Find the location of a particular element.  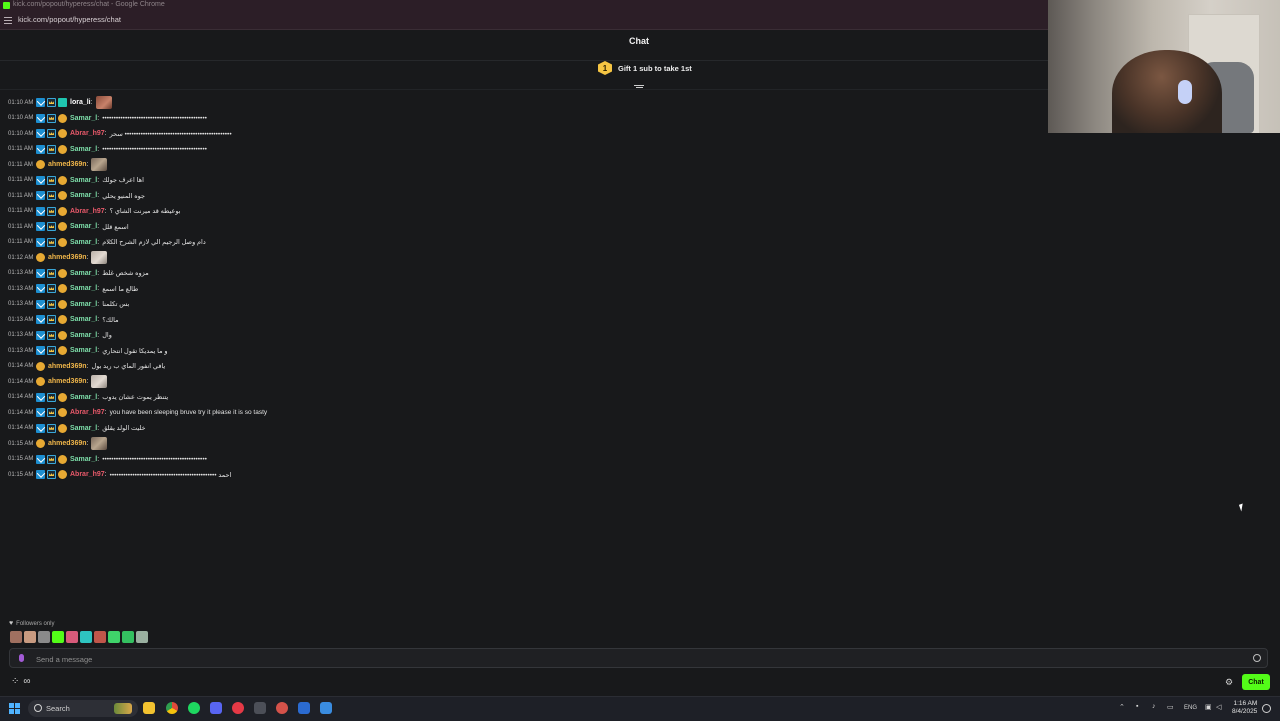

microphone-icon is located at coordinates (21, 658).